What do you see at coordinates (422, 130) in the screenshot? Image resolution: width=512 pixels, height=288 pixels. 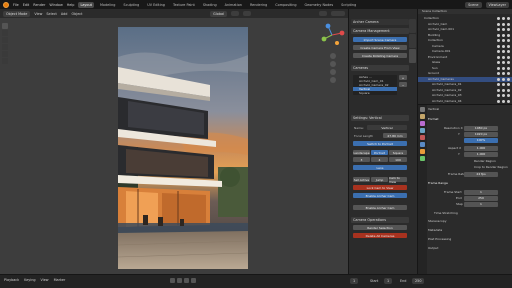 I see `view-layer-tab-icon` at bounding box center [422, 130].